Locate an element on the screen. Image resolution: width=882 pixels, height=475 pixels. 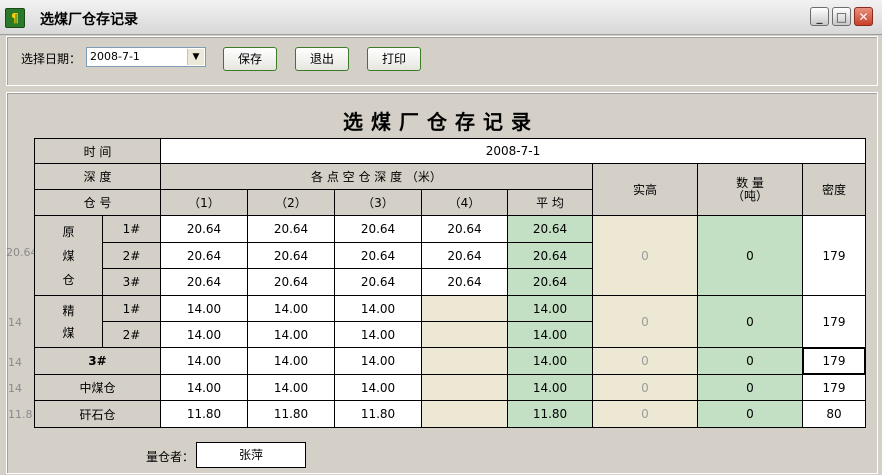
bin3-c2: 14.00 is located at coordinates (291, 361).